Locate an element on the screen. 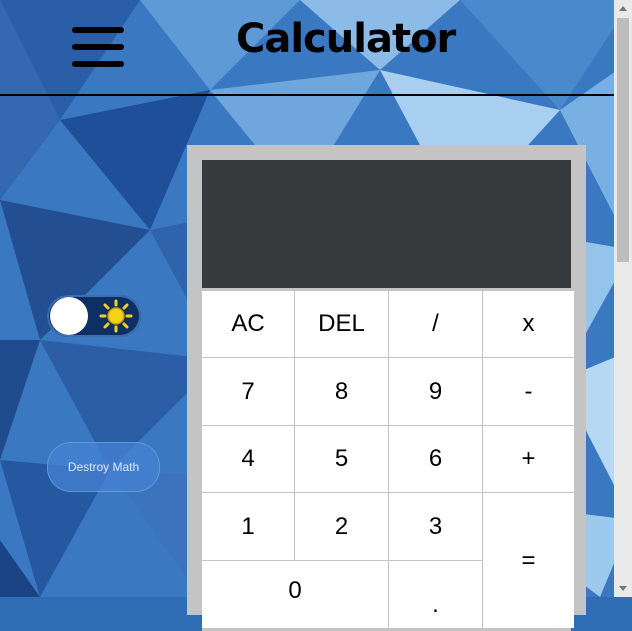  key-multiply: x is located at coordinates (528, 324).